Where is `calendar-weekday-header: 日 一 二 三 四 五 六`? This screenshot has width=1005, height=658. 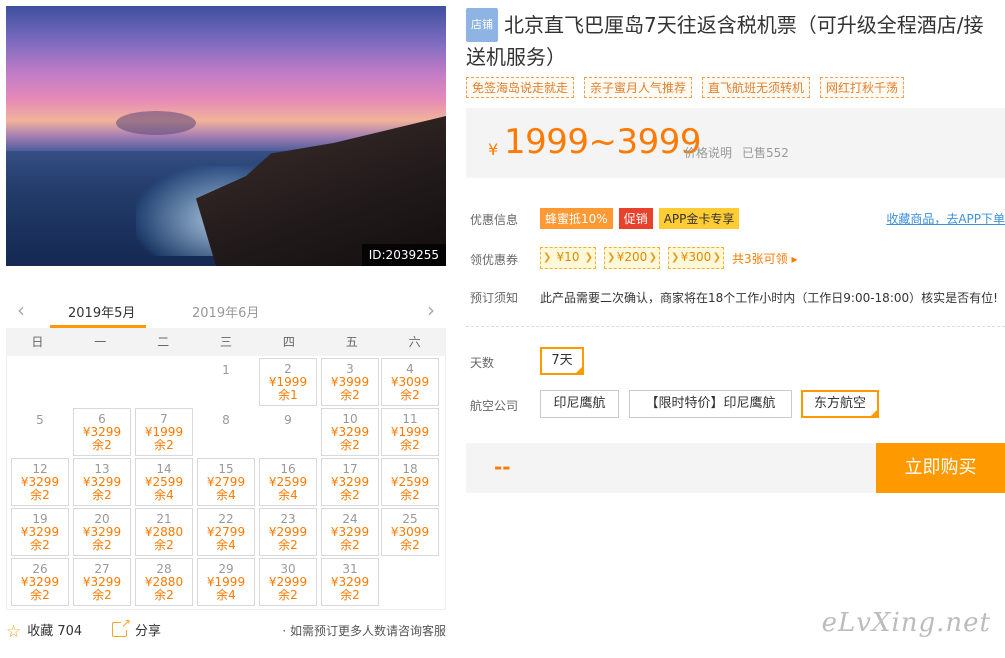
calendar-weekday-header: 日 一 二 三 四 五 六 is located at coordinates (226, 342).